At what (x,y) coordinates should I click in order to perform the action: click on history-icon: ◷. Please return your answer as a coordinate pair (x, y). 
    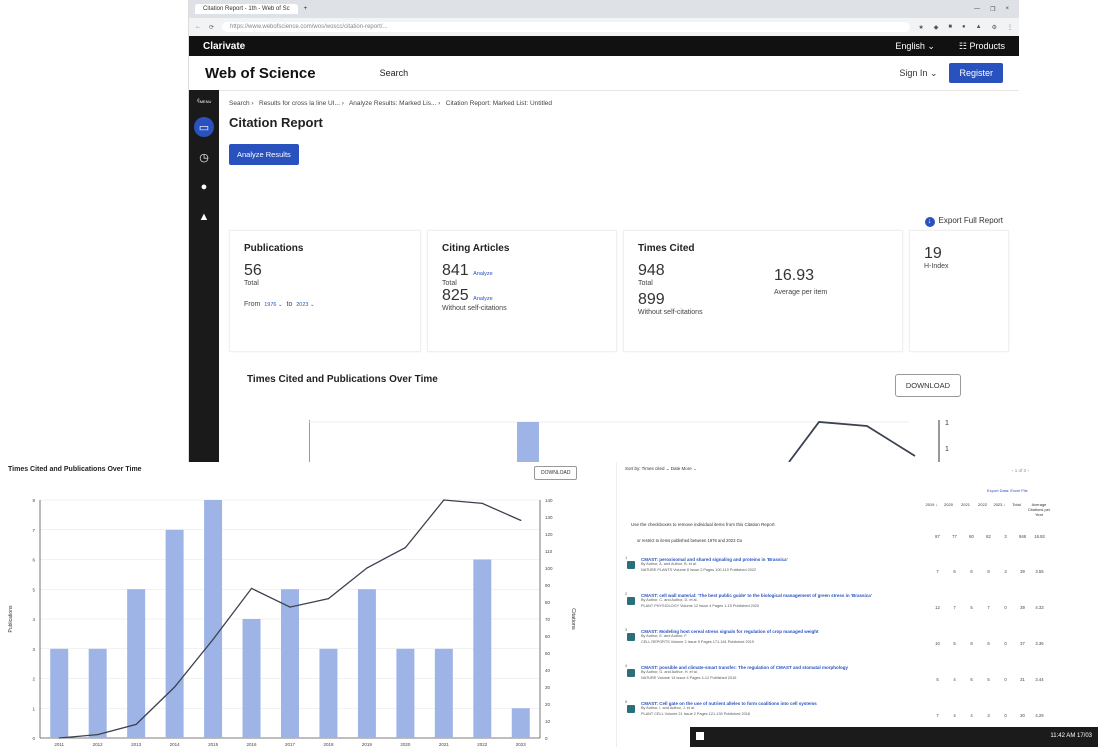
    Looking at the image, I should click on (204, 157).